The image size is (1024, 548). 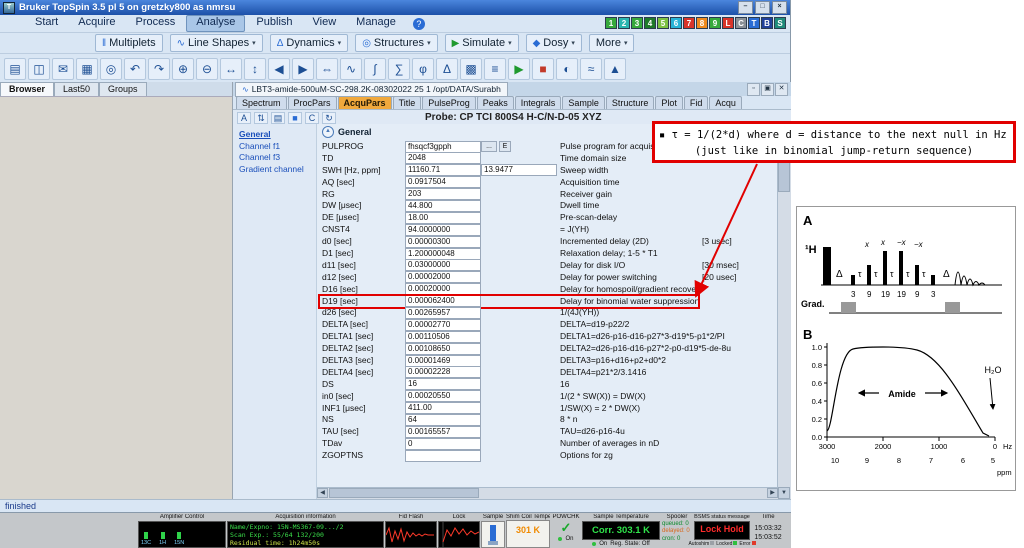 I want to click on print-icon: ▦, so click(x=87, y=69).